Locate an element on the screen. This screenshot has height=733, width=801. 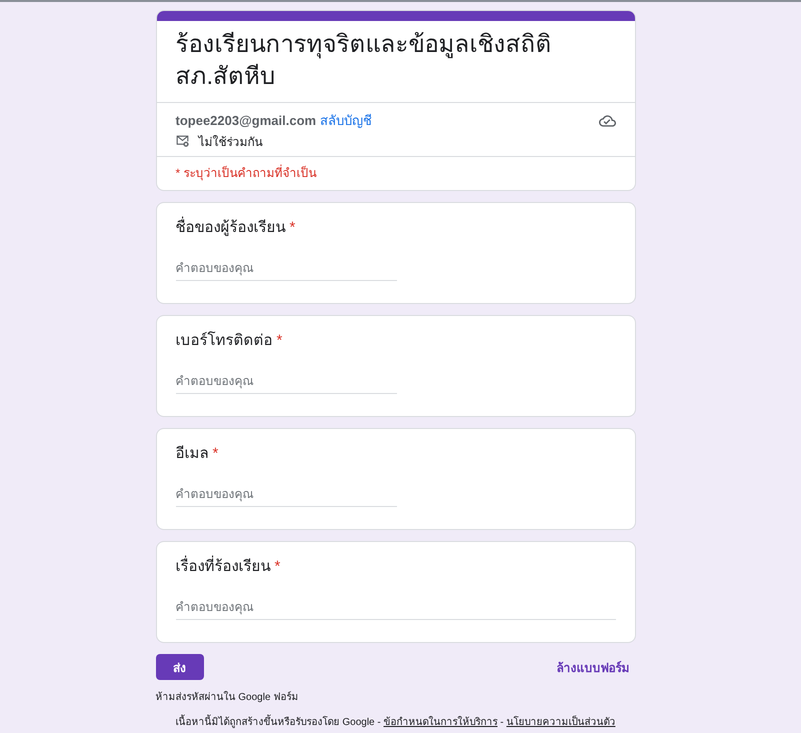
question-label: ชื่อของผู้ร้องเรียน is located at coordinates (231, 228).